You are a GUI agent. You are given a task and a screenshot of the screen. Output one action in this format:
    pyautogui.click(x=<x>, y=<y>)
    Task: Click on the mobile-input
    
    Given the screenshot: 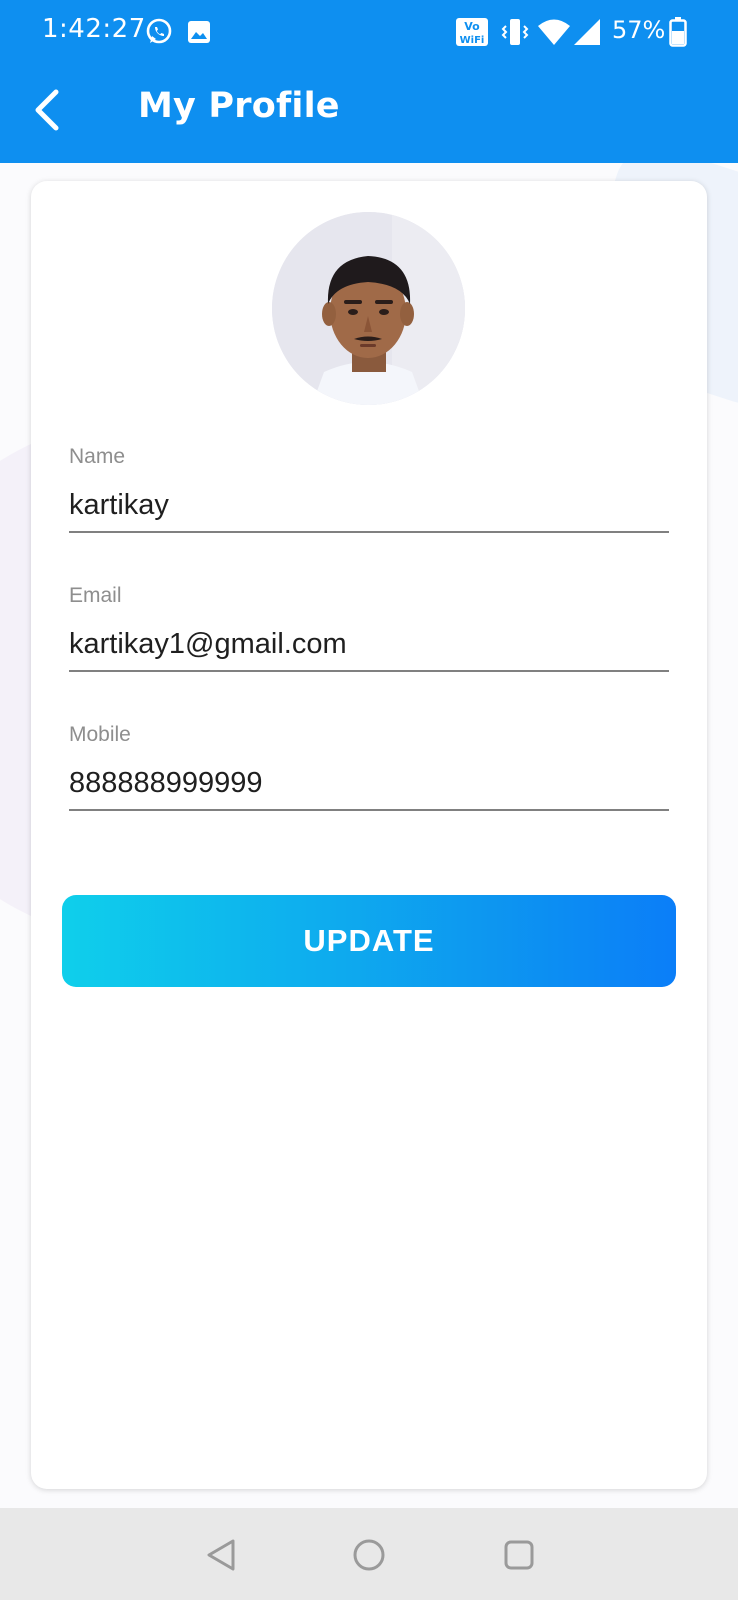 What is the action you would take?
    pyautogui.click(x=369, y=784)
    